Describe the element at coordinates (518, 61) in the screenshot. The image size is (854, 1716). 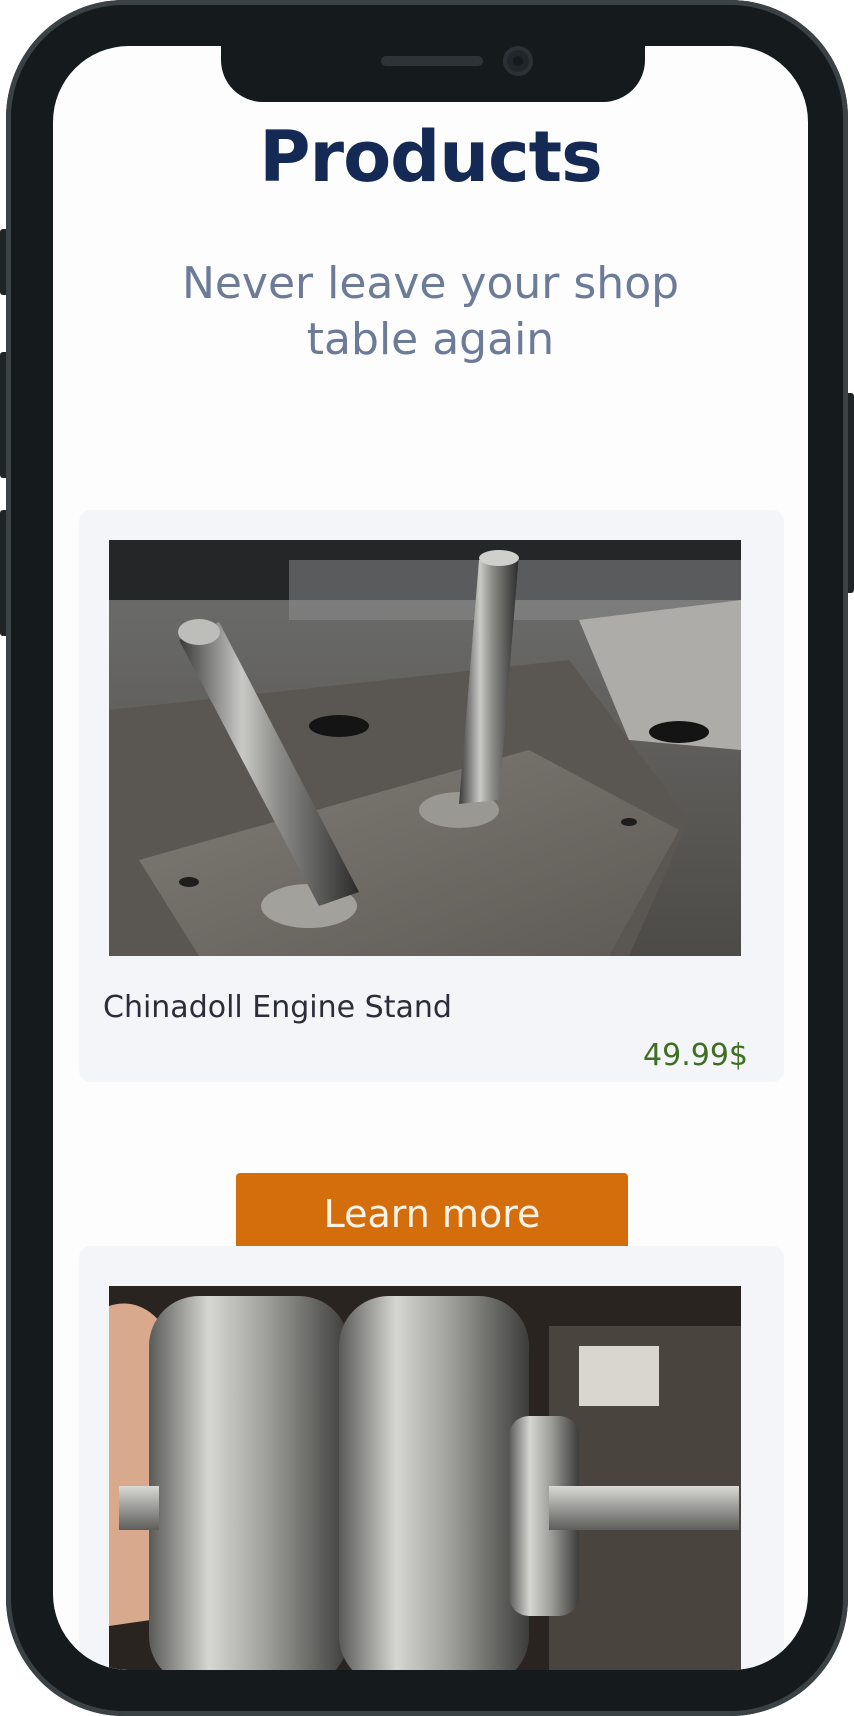
I see `front-camera-icon` at that location.